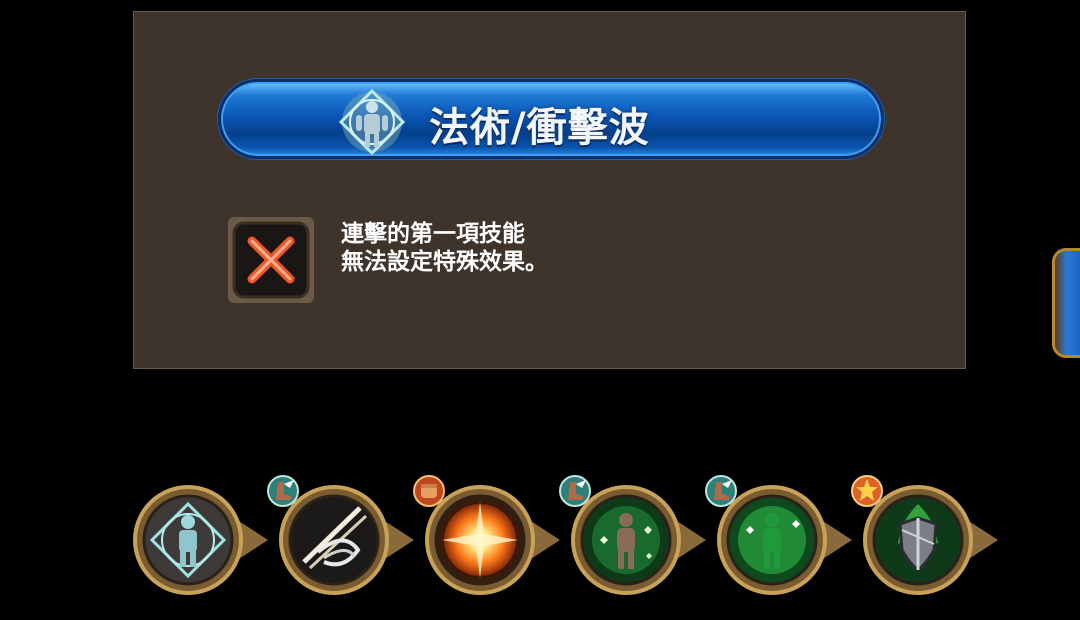 This screenshot has height=620, width=1080. I want to click on star-icon, so click(867, 491).